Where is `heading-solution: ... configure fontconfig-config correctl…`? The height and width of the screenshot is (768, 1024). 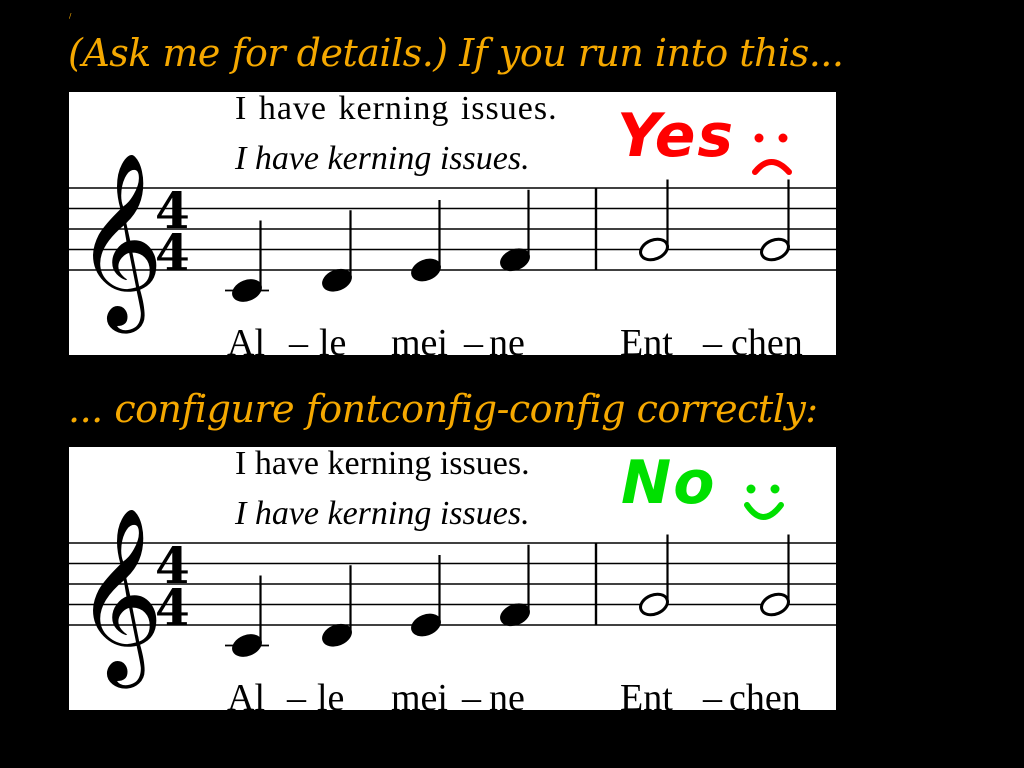
heading-solution: ... configure fontconfig-config correctl… is located at coordinates (443, 409).